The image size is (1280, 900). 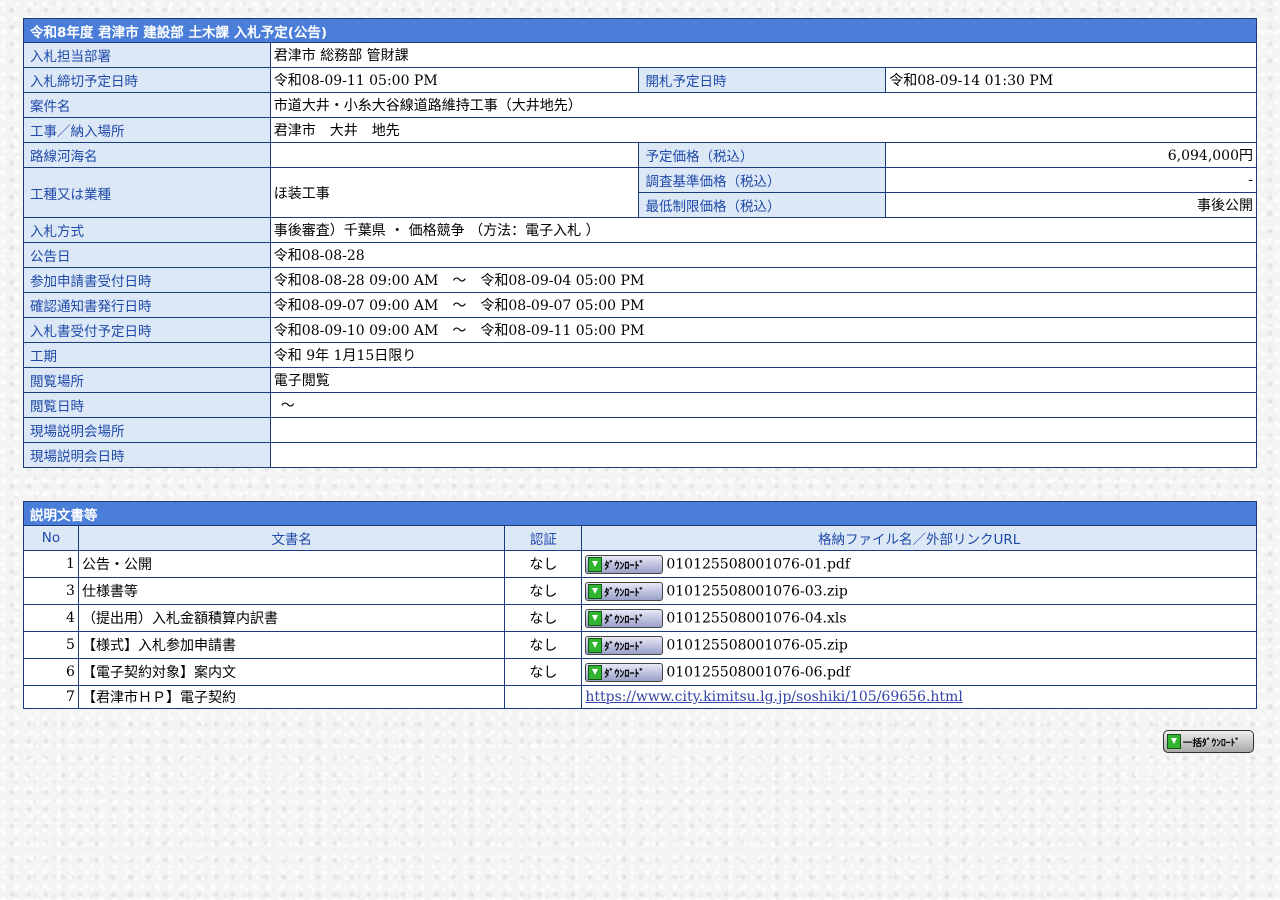 I want to click on application-label: 参加申請書受付日時, so click(x=147, y=280).